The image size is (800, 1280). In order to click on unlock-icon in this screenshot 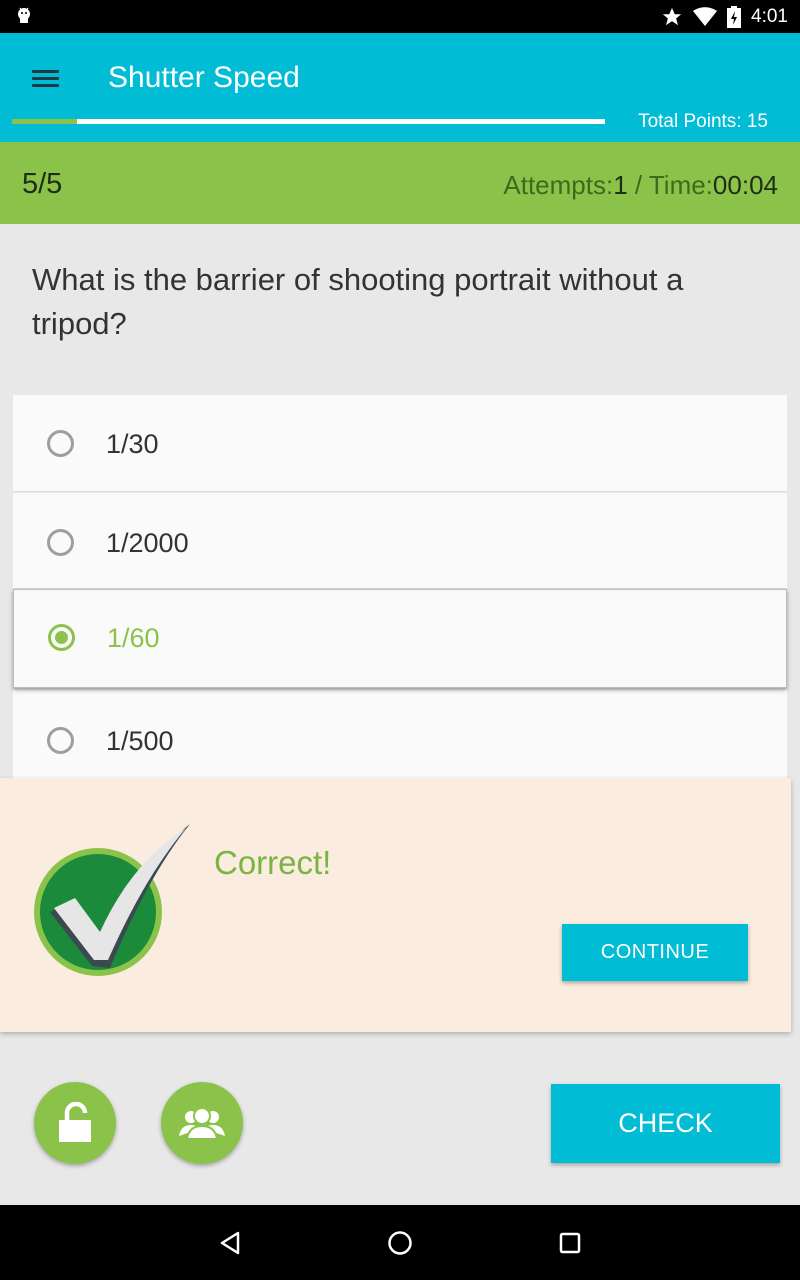, I will do `click(75, 1122)`.